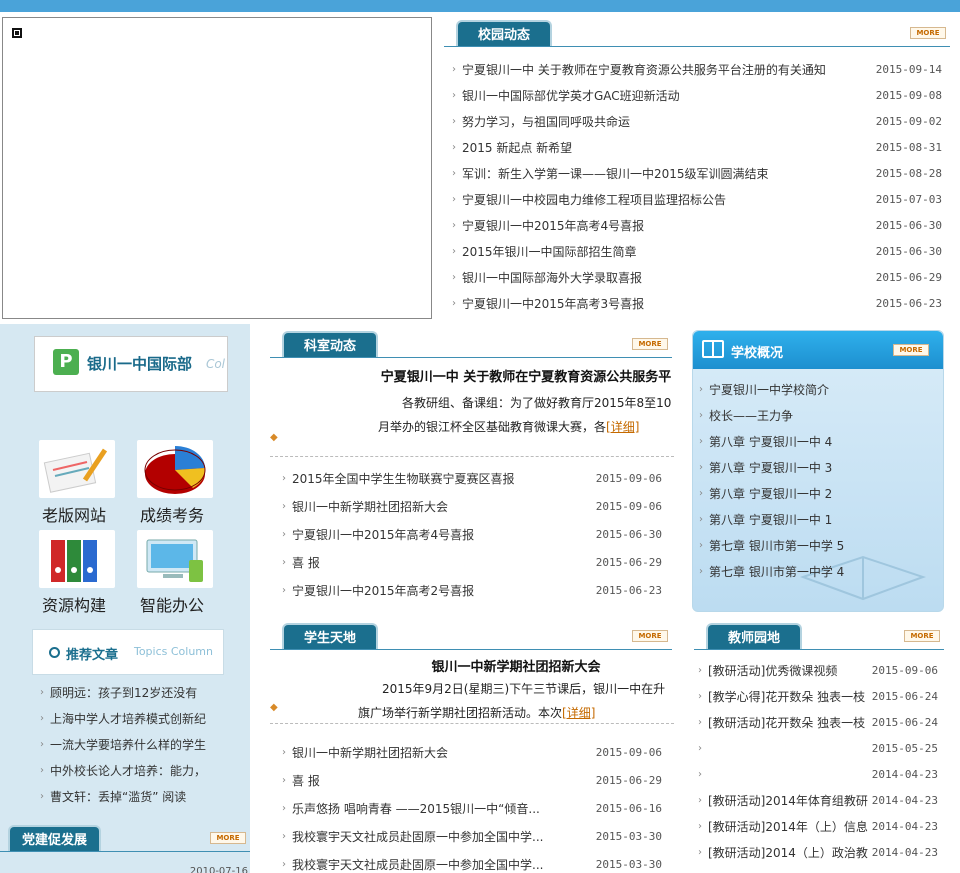  What do you see at coordinates (650, 636) in the screenshot?
I see `students-more-button: MORE` at bounding box center [650, 636].